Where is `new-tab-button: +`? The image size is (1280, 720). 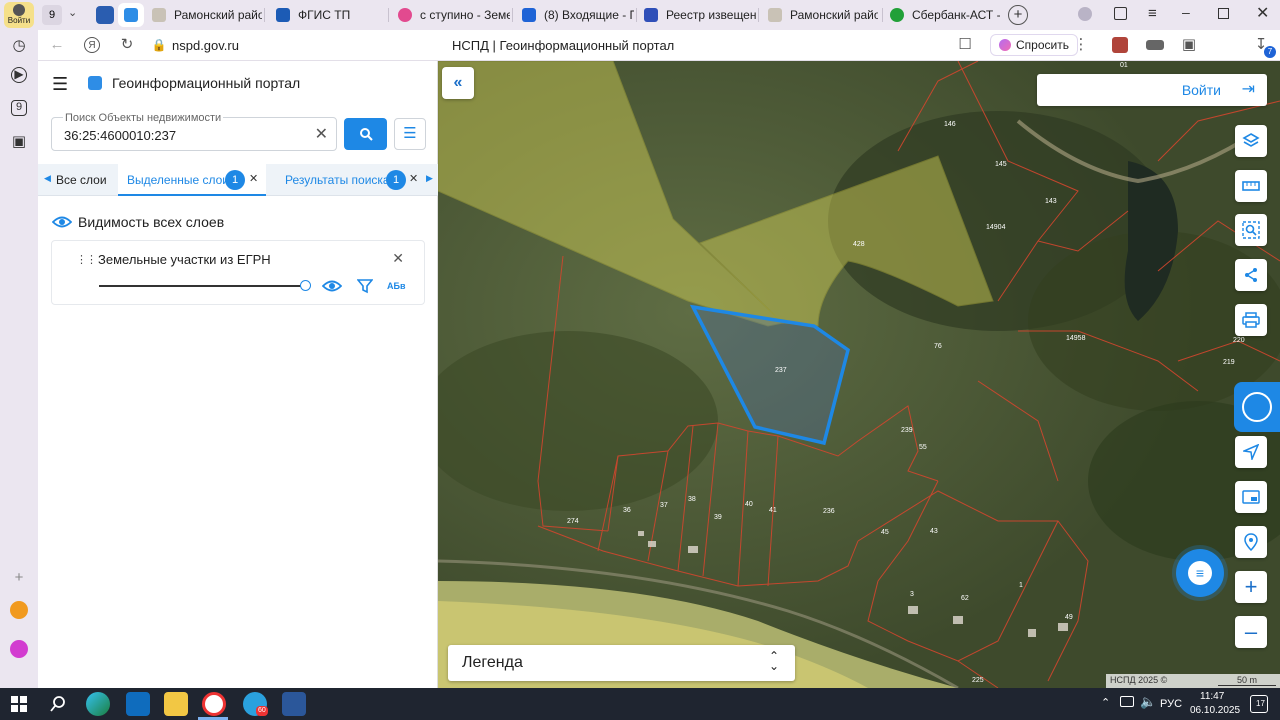
new-tab-button: + is located at coordinates (1018, 15).